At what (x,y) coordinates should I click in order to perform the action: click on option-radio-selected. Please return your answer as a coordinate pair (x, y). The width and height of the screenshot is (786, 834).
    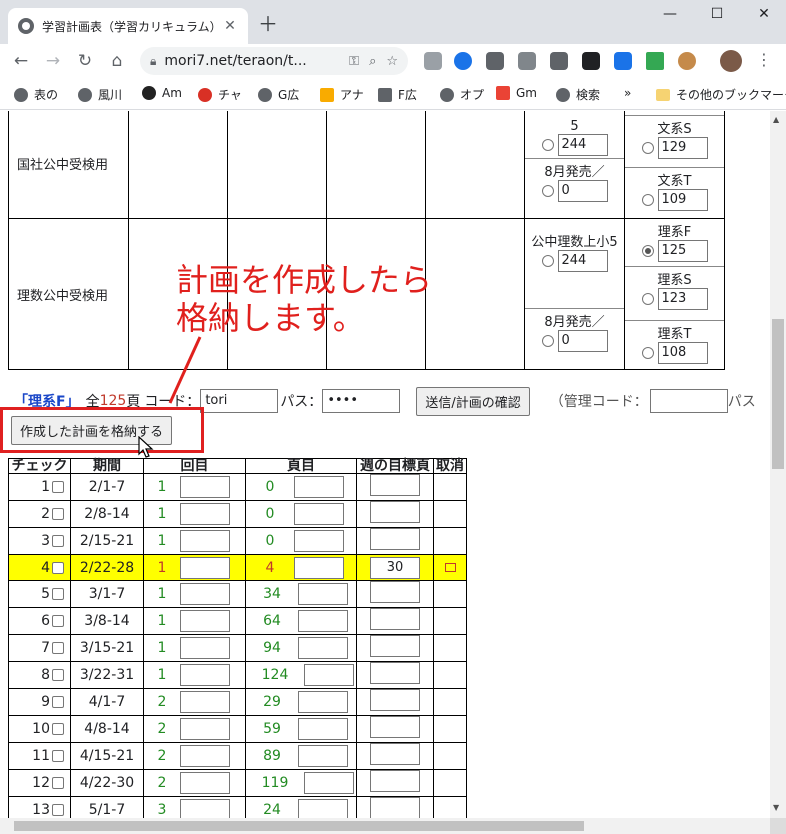
    Looking at the image, I should click on (647, 251).